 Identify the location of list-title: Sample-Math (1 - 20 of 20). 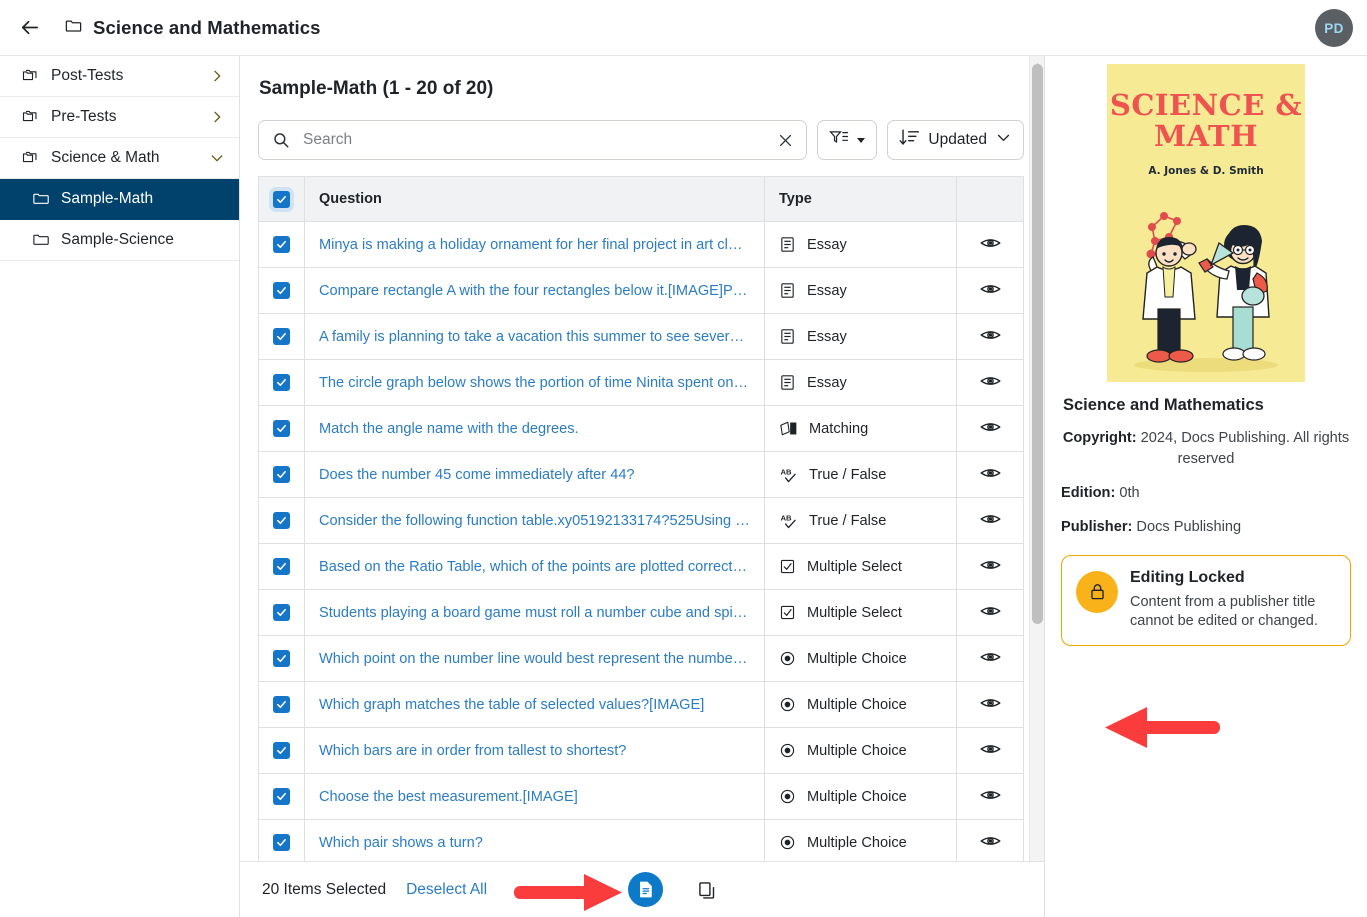
(376, 88).